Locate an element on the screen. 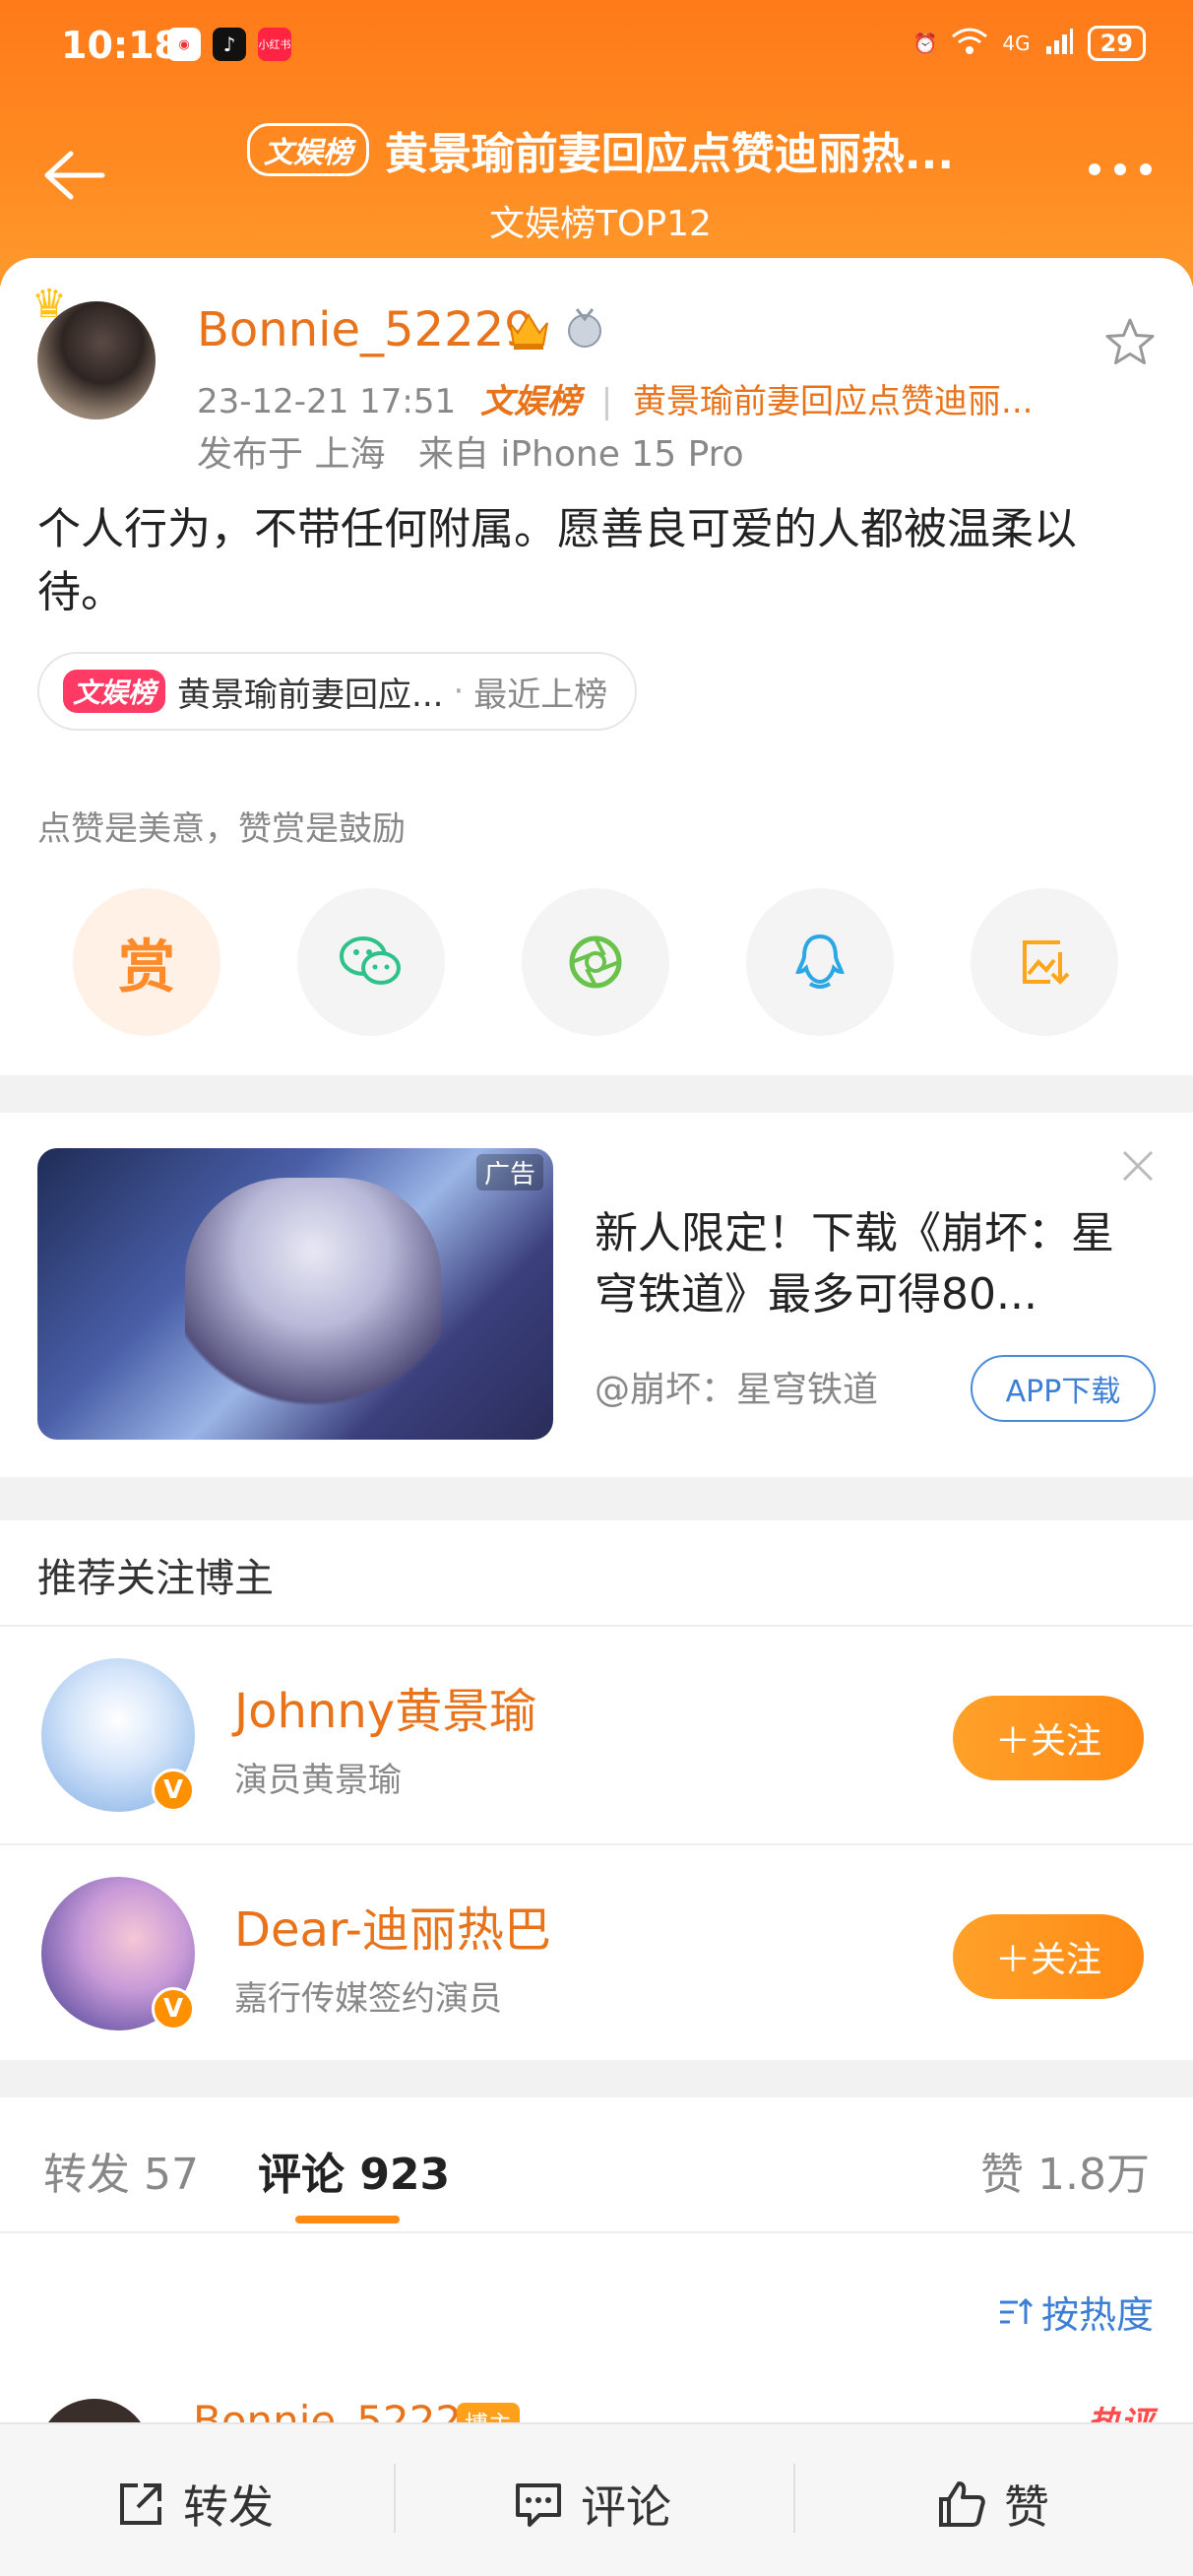 Image resolution: width=1193 pixels, height=2576 pixels. recommend-desc: 演员黄景瑜 is located at coordinates (318, 1780).